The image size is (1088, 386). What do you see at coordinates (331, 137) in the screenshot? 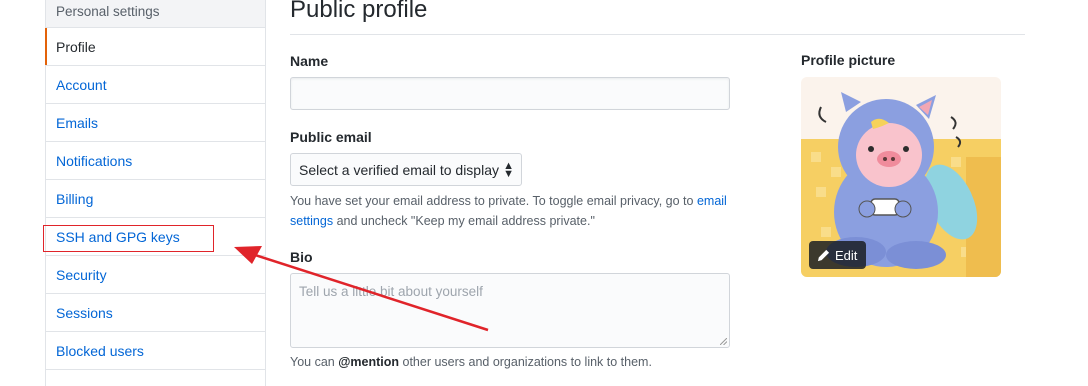
I see `public-email-label: Public email` at bounding box center [331, 137].